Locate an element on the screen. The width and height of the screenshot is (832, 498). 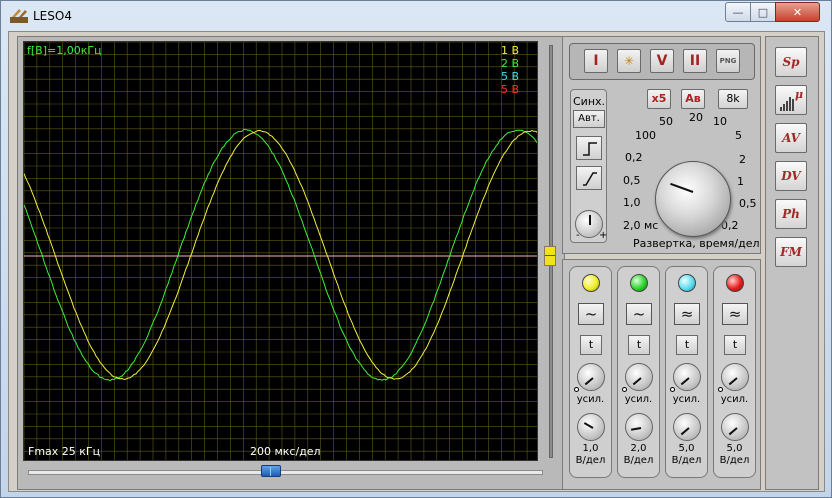
timebase-knob-pointer is located at coordinates (681, 188).